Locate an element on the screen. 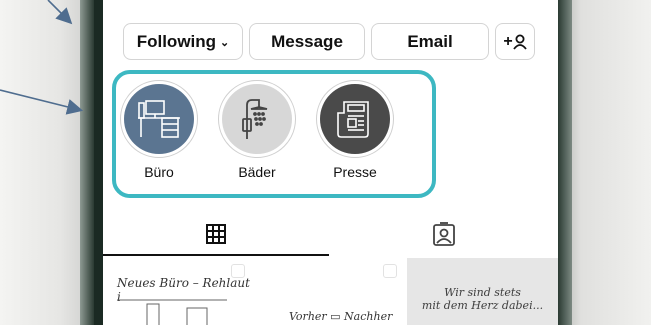  highlight-buero: Büro is located at coordinates (159, 130).